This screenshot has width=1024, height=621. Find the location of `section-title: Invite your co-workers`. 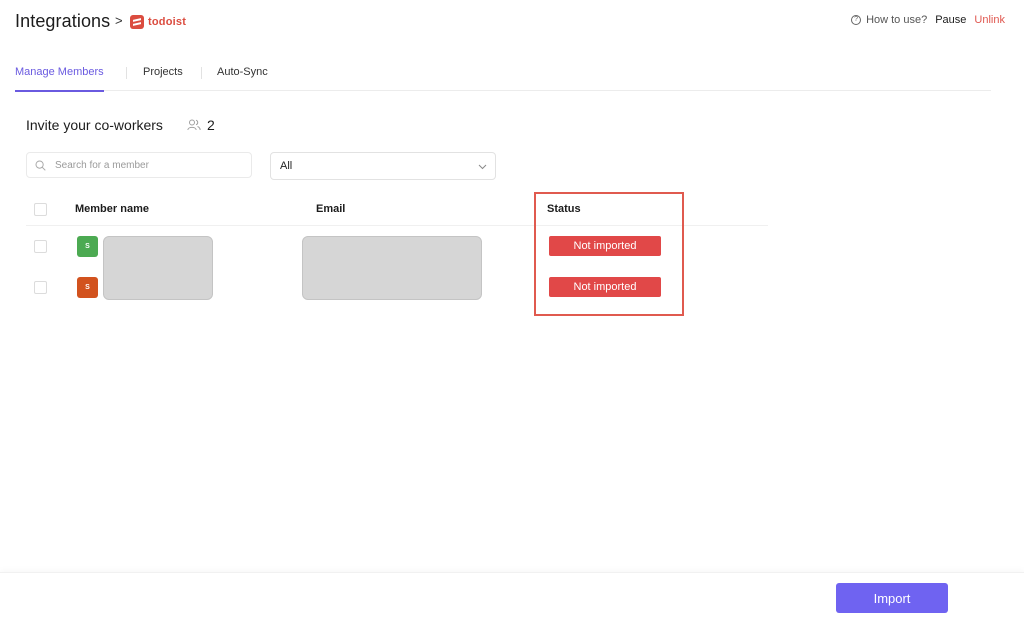

section-title: Invite your co-workers is located at coordinates (94, 125).